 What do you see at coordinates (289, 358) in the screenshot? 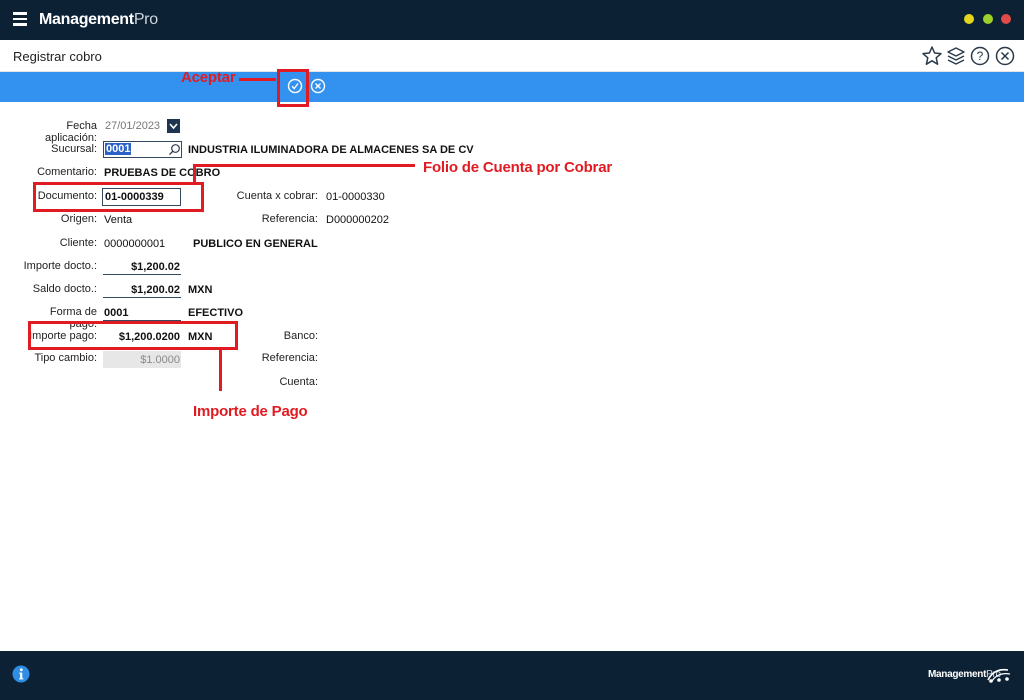
I see `referencia2-label: Referencia:` at bounding box center [289, 358].